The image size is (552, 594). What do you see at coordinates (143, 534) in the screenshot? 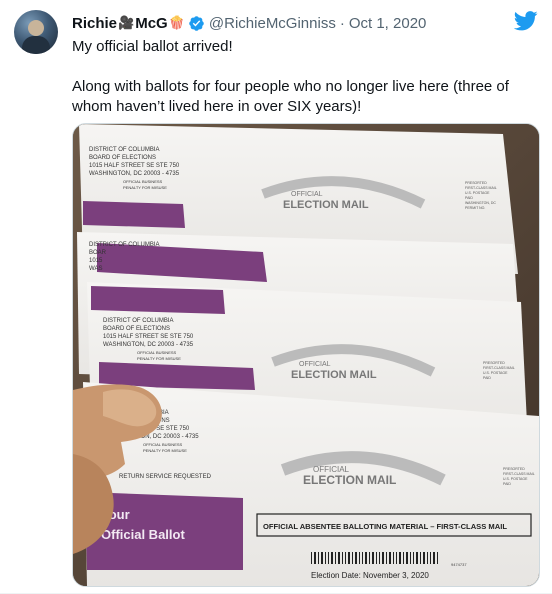
I see `official-ballot-label: Official Ballot` at bounding box center [143, 534].